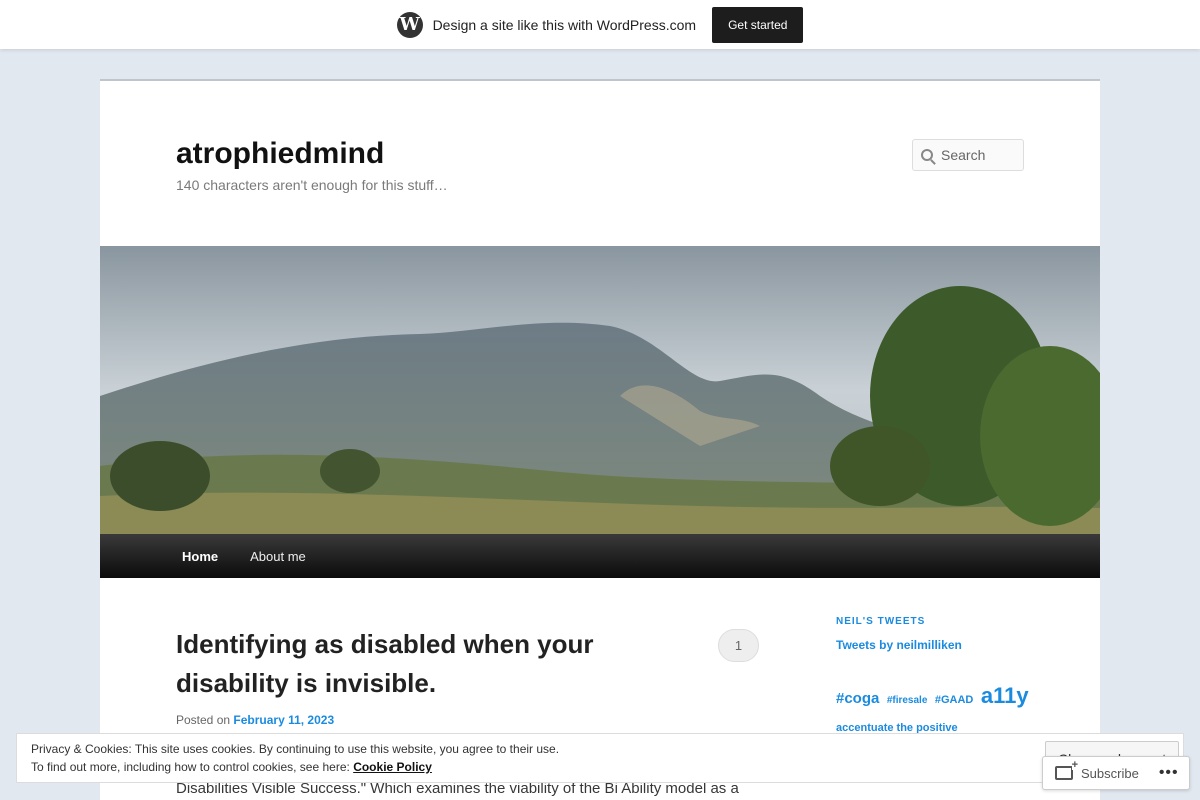  What do you see at coordinates (907, 700) in the screenshot?
I see `tag-link: #firesale` at bounding box center [907, 700].